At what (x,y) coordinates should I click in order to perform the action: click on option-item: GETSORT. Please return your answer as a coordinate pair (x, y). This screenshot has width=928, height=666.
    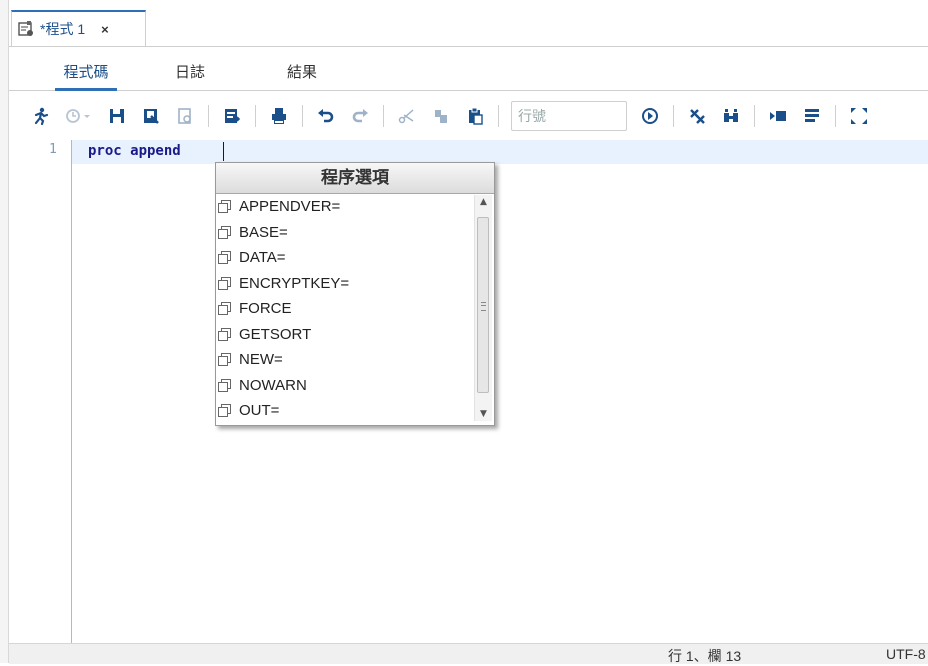
    Looking at the image, I should click on (344, 335).